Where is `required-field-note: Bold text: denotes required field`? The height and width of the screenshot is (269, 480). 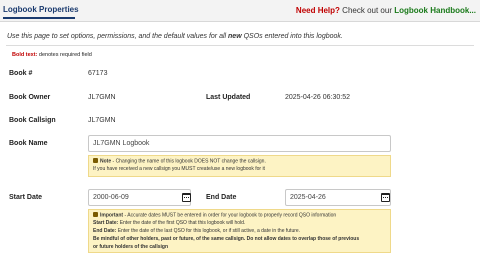 required-field-note: Bold text: denotes required field is located at coordinates (52, 55).